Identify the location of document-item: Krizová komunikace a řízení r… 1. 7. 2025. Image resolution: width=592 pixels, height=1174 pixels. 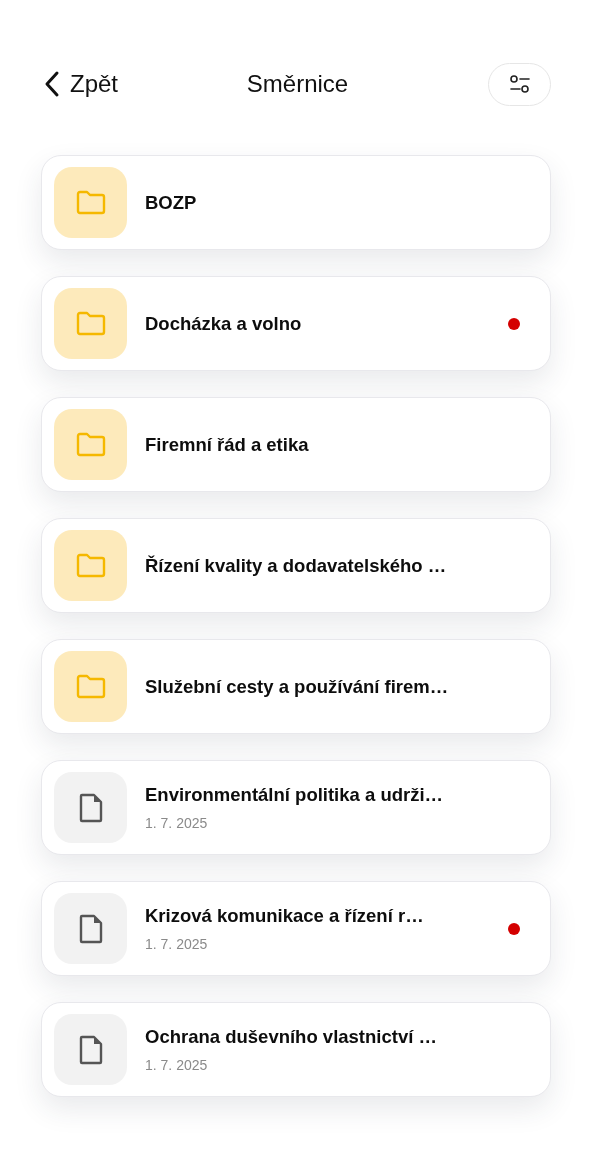
(296, 928).